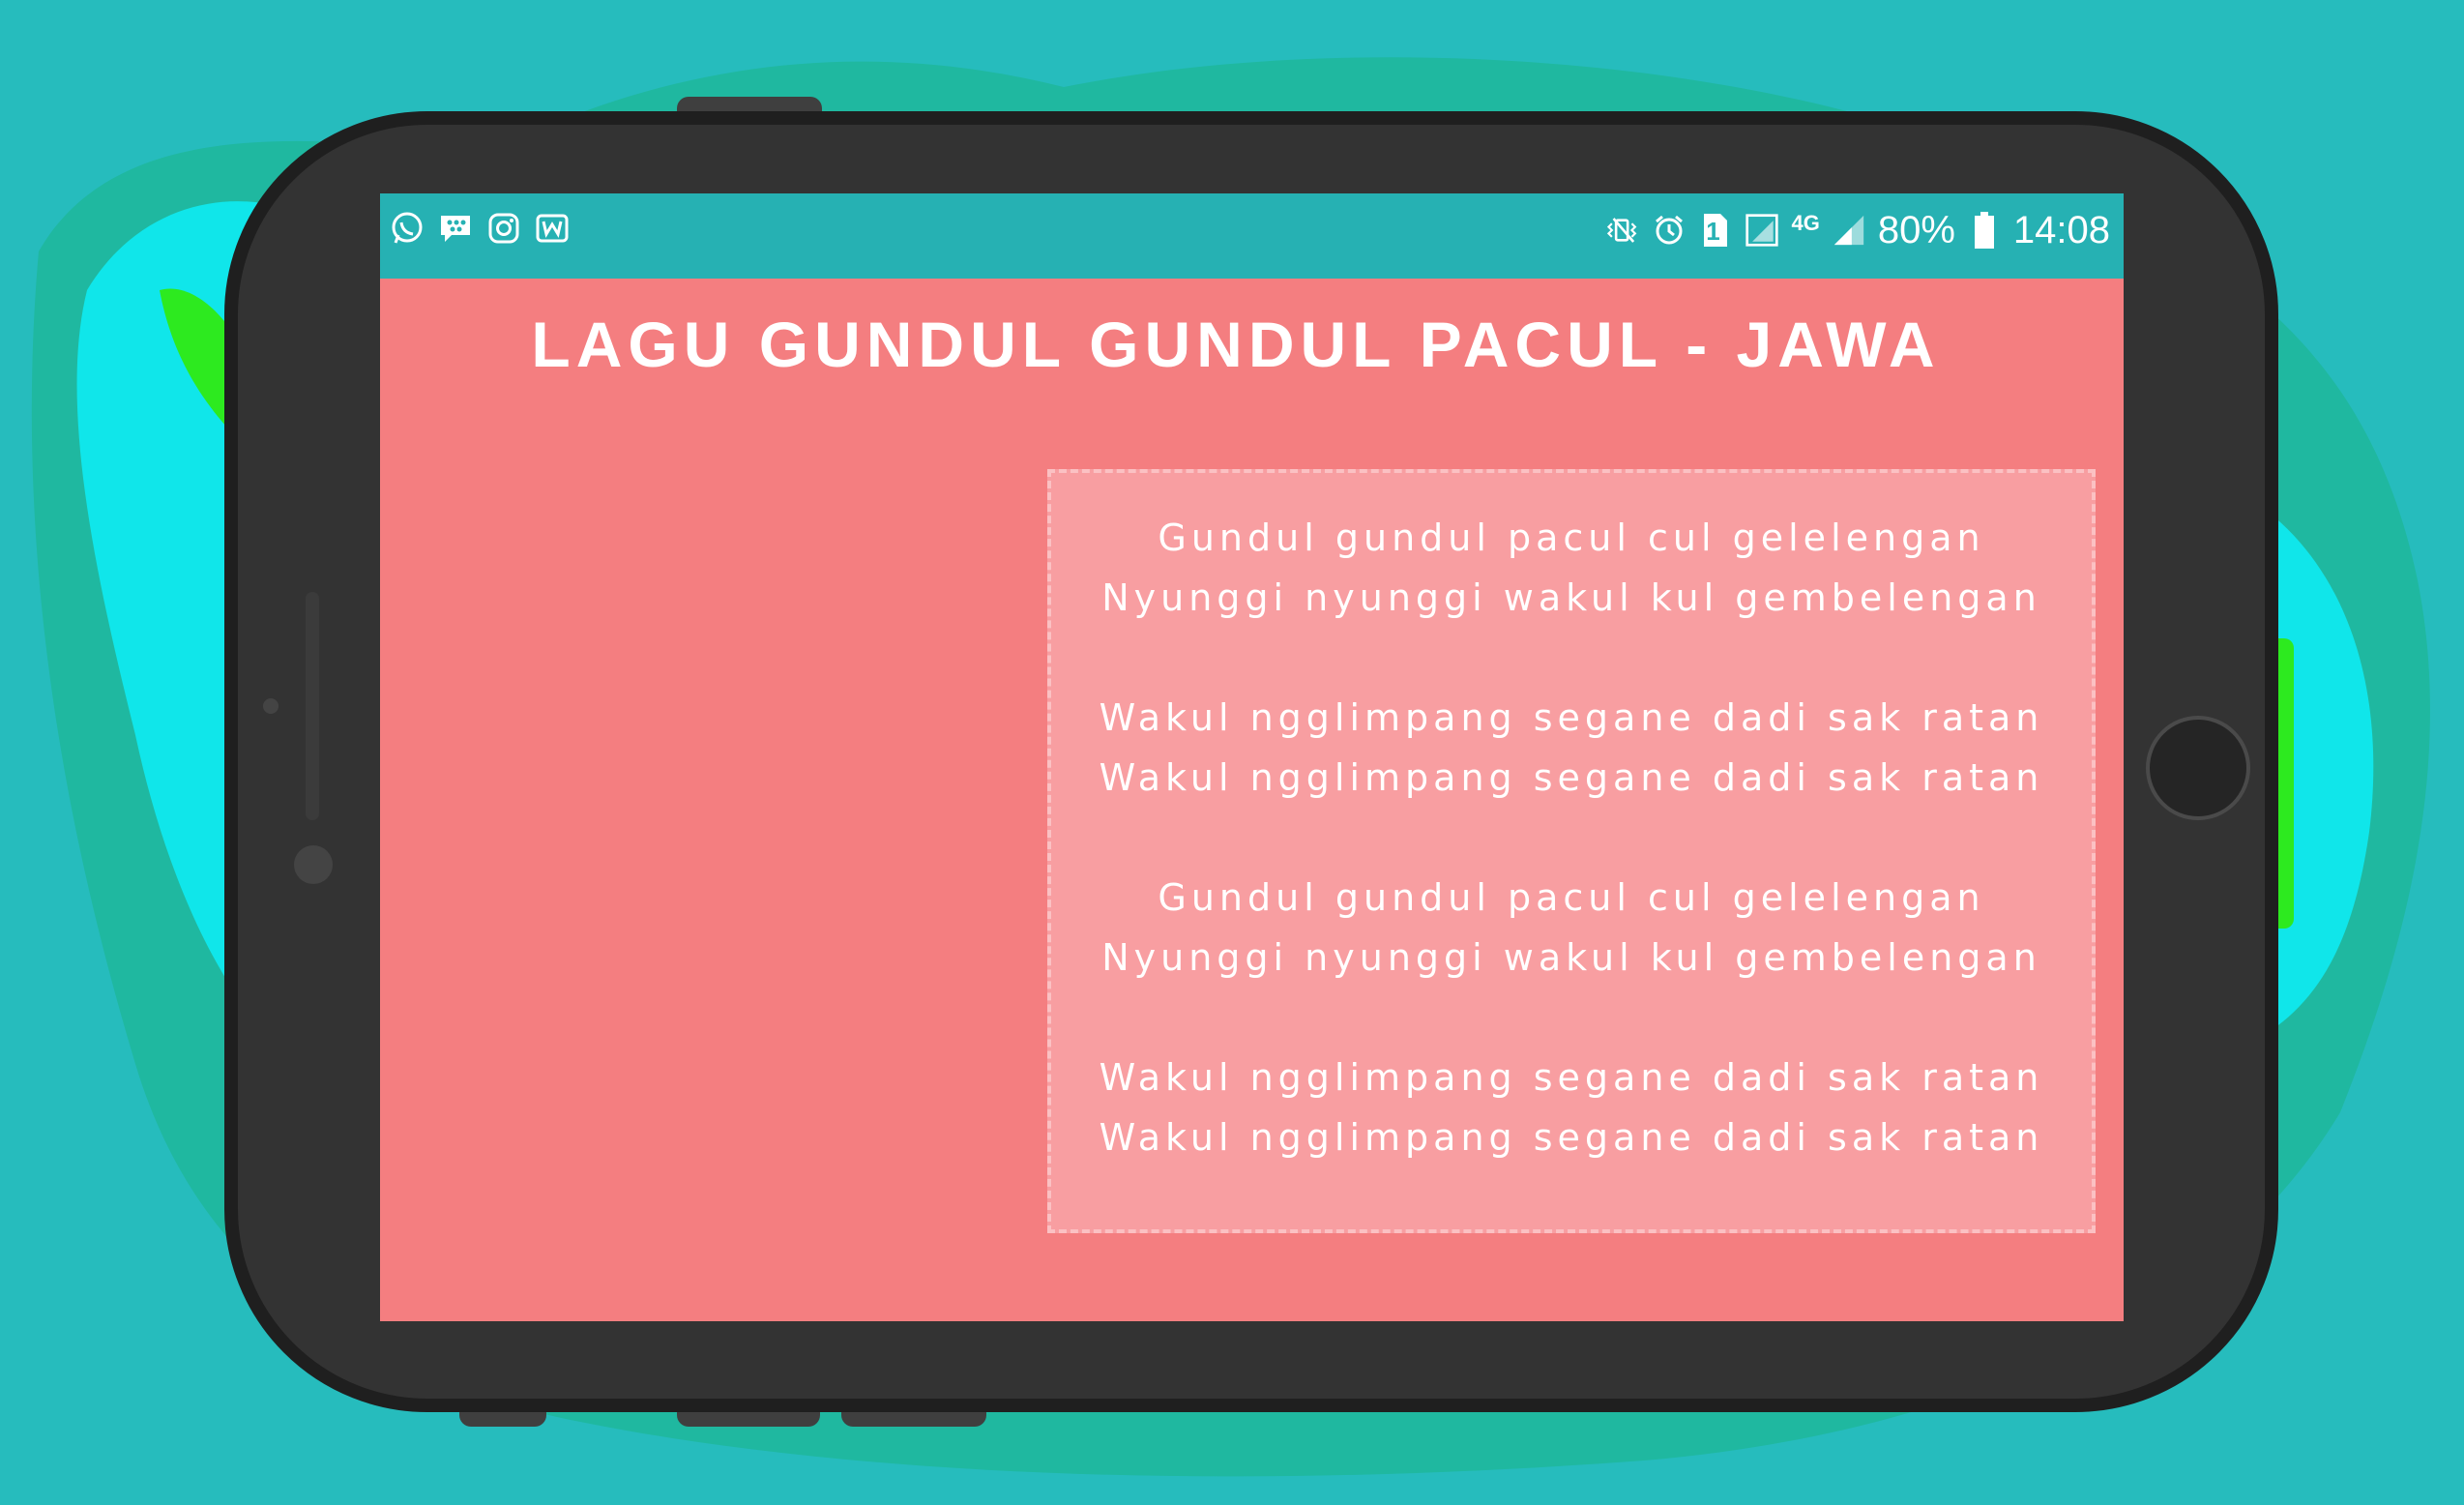 The height and width of the screenshot is (1505, 2464). What do you see at coordinates (1806, 223) in the screenshot?
I see `network-4g-label: 4G` at bounding box center [1806, 223].